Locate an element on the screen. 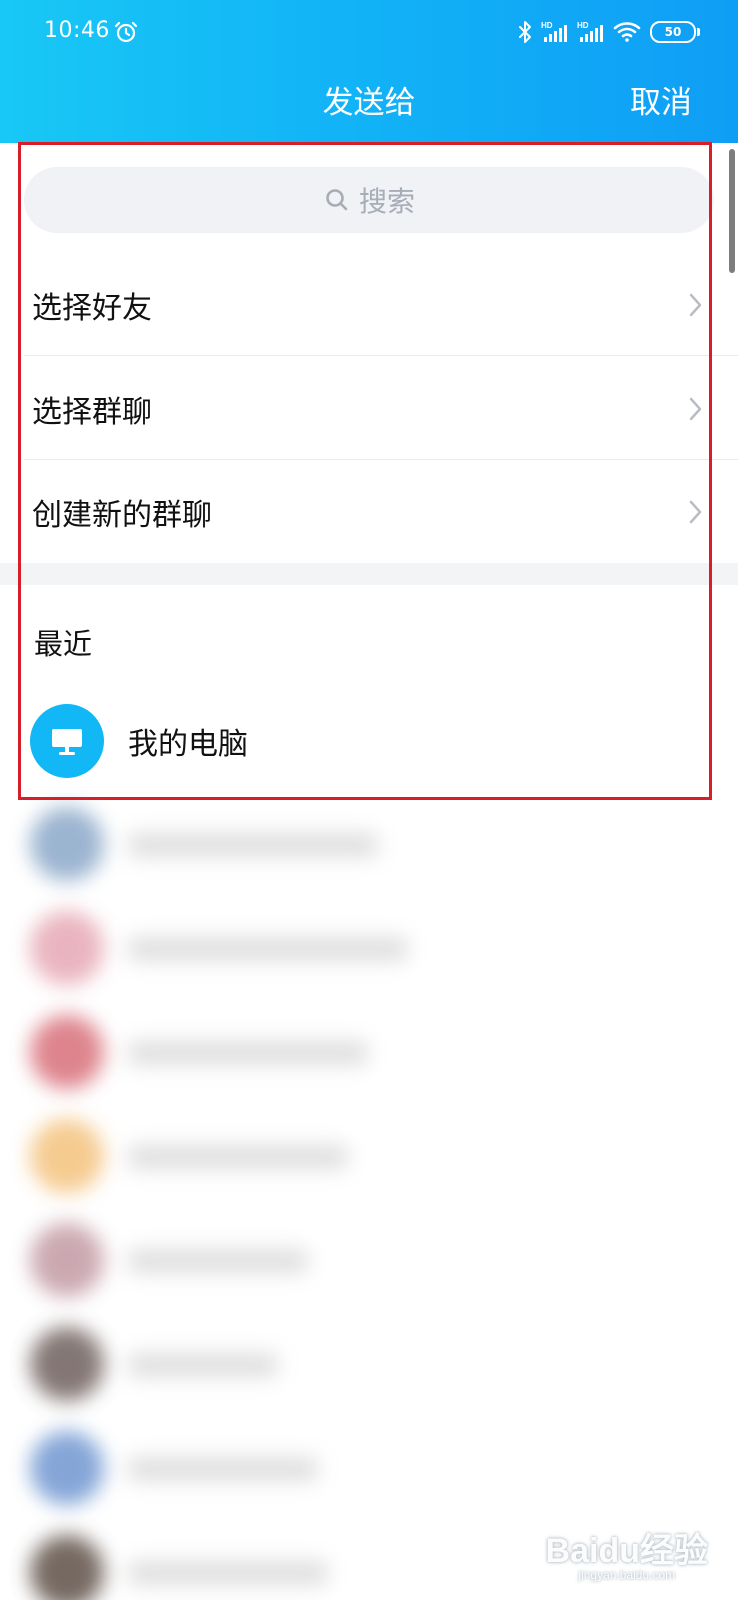 The height and width of the screenshot is (1600, 738). contact-name: 我的电脑 is located at coordinates (188, 744).